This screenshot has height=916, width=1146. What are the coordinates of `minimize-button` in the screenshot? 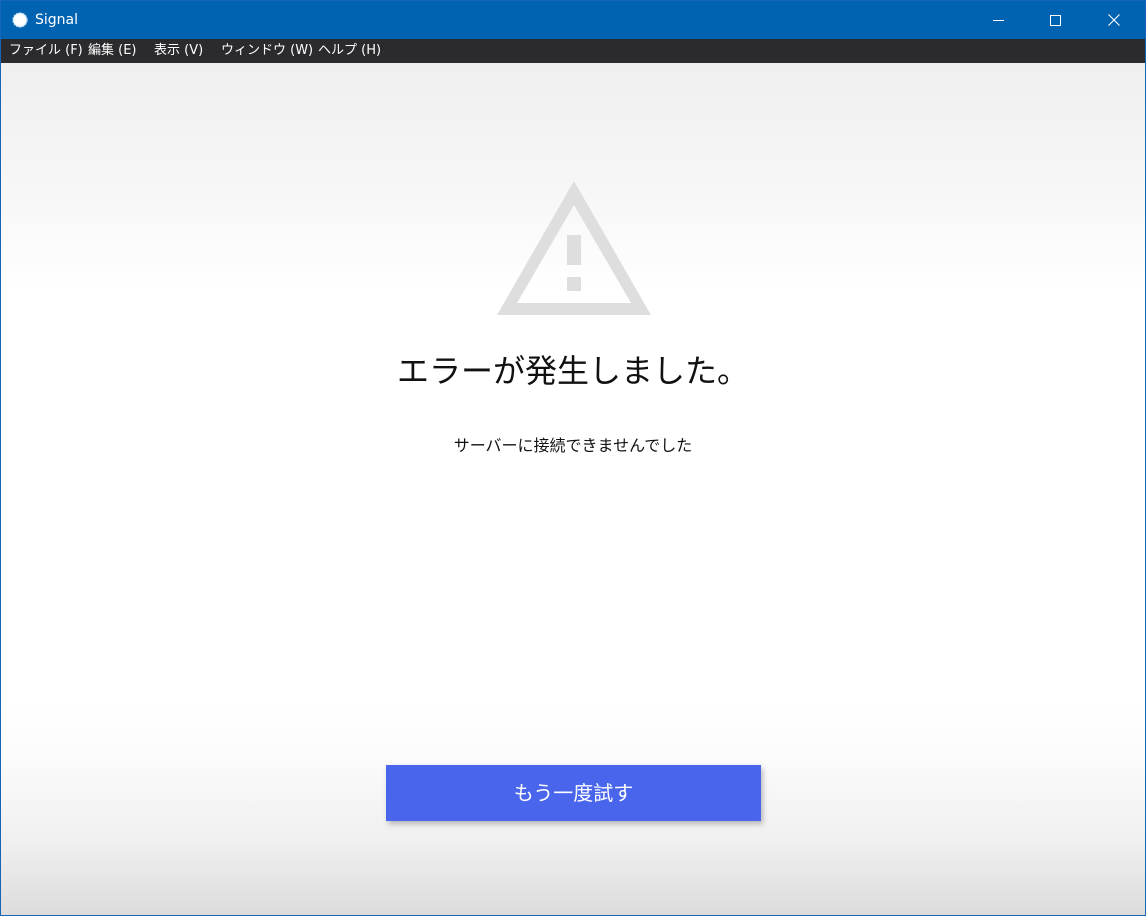 It's located at (998, 20).